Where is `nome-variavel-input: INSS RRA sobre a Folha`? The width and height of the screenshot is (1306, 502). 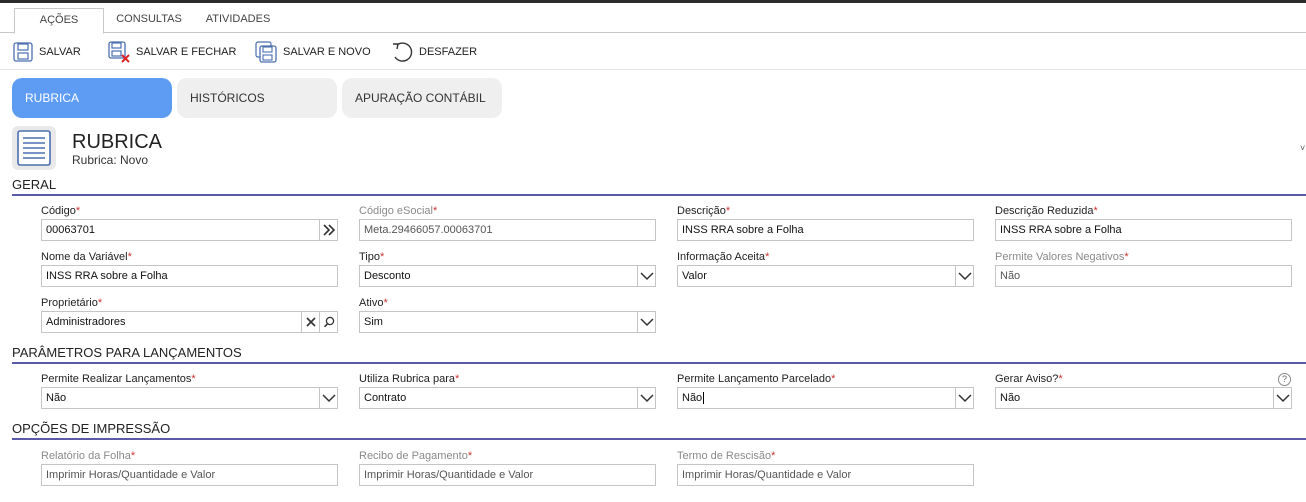
nome-variavel-input: INSS RRA sobre a Folha is located at coordinates (189, 276).